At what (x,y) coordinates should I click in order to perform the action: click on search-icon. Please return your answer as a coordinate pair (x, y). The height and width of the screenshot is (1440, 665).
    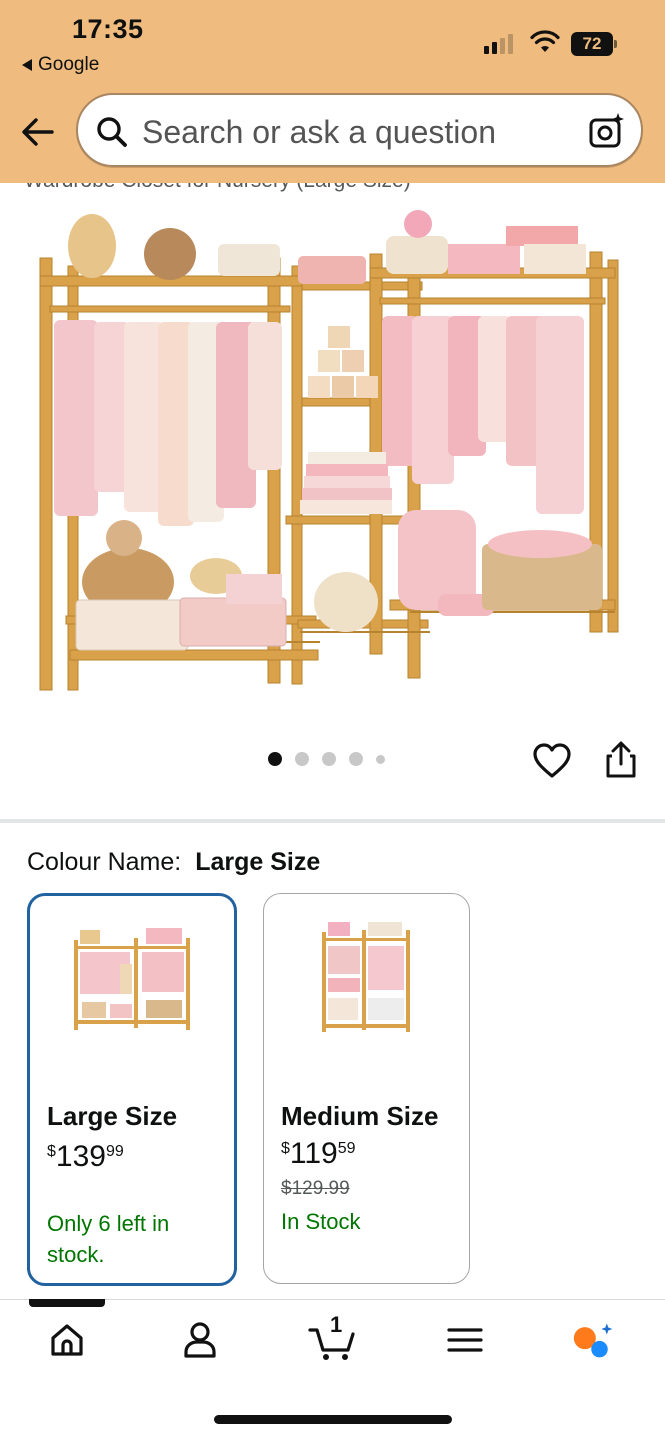
    Looking at the image, I should click on (112, 132).